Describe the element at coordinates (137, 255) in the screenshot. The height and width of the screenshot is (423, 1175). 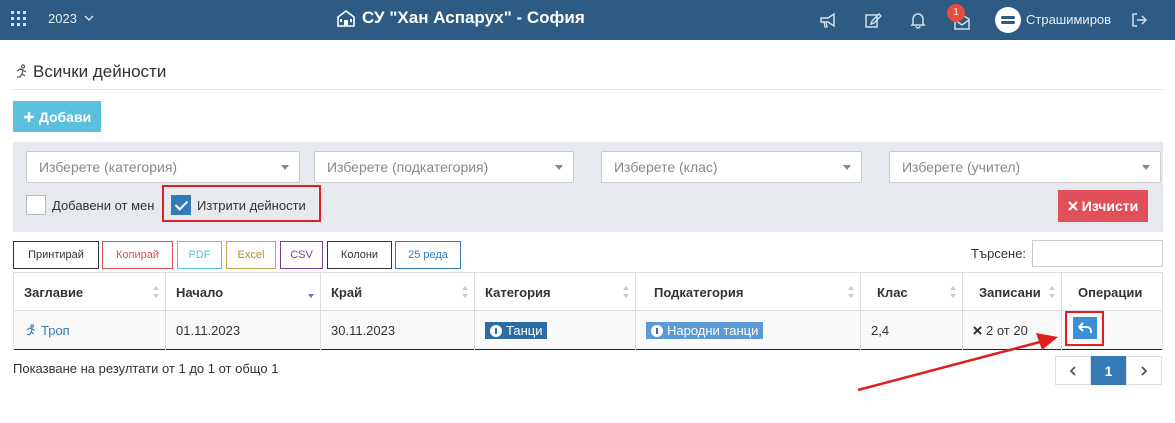
I see `copy-button: Копирай` at that location.